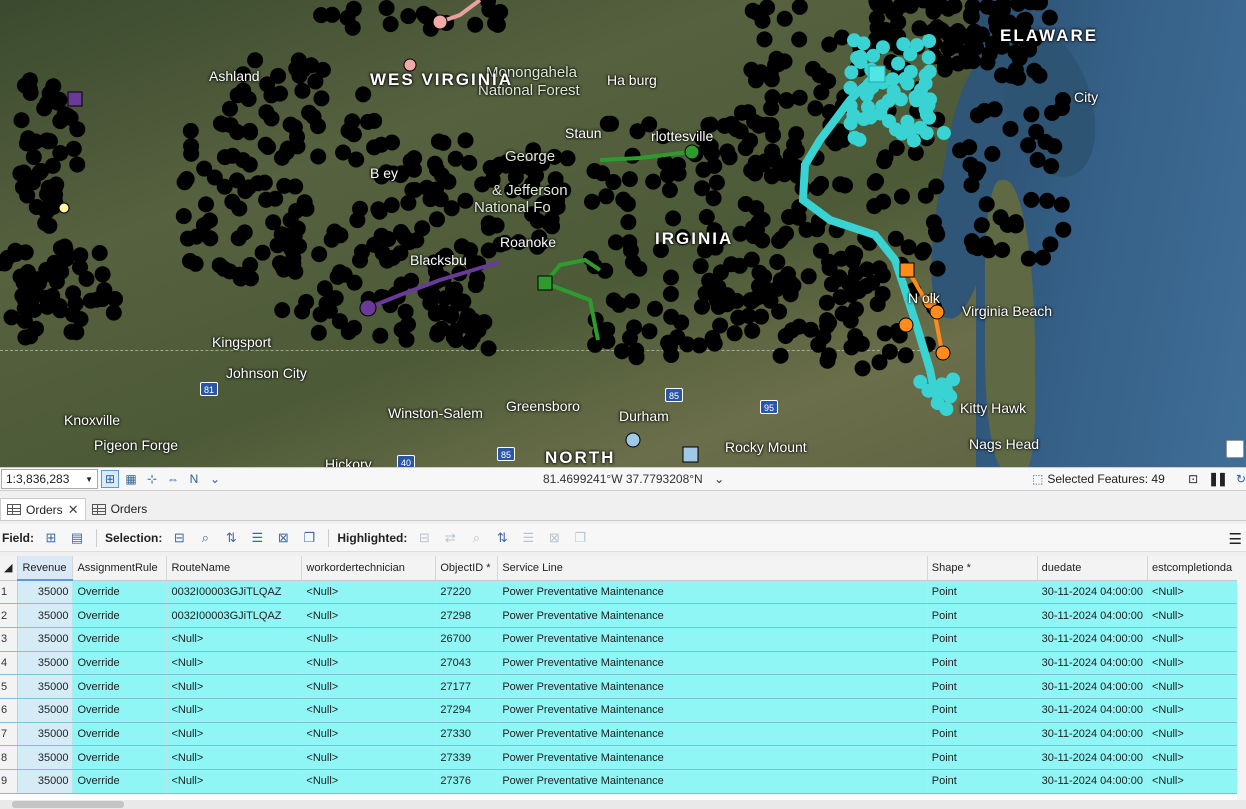  I want to click on zoom-to-selection-icon: ⌕, so click(205, 538).